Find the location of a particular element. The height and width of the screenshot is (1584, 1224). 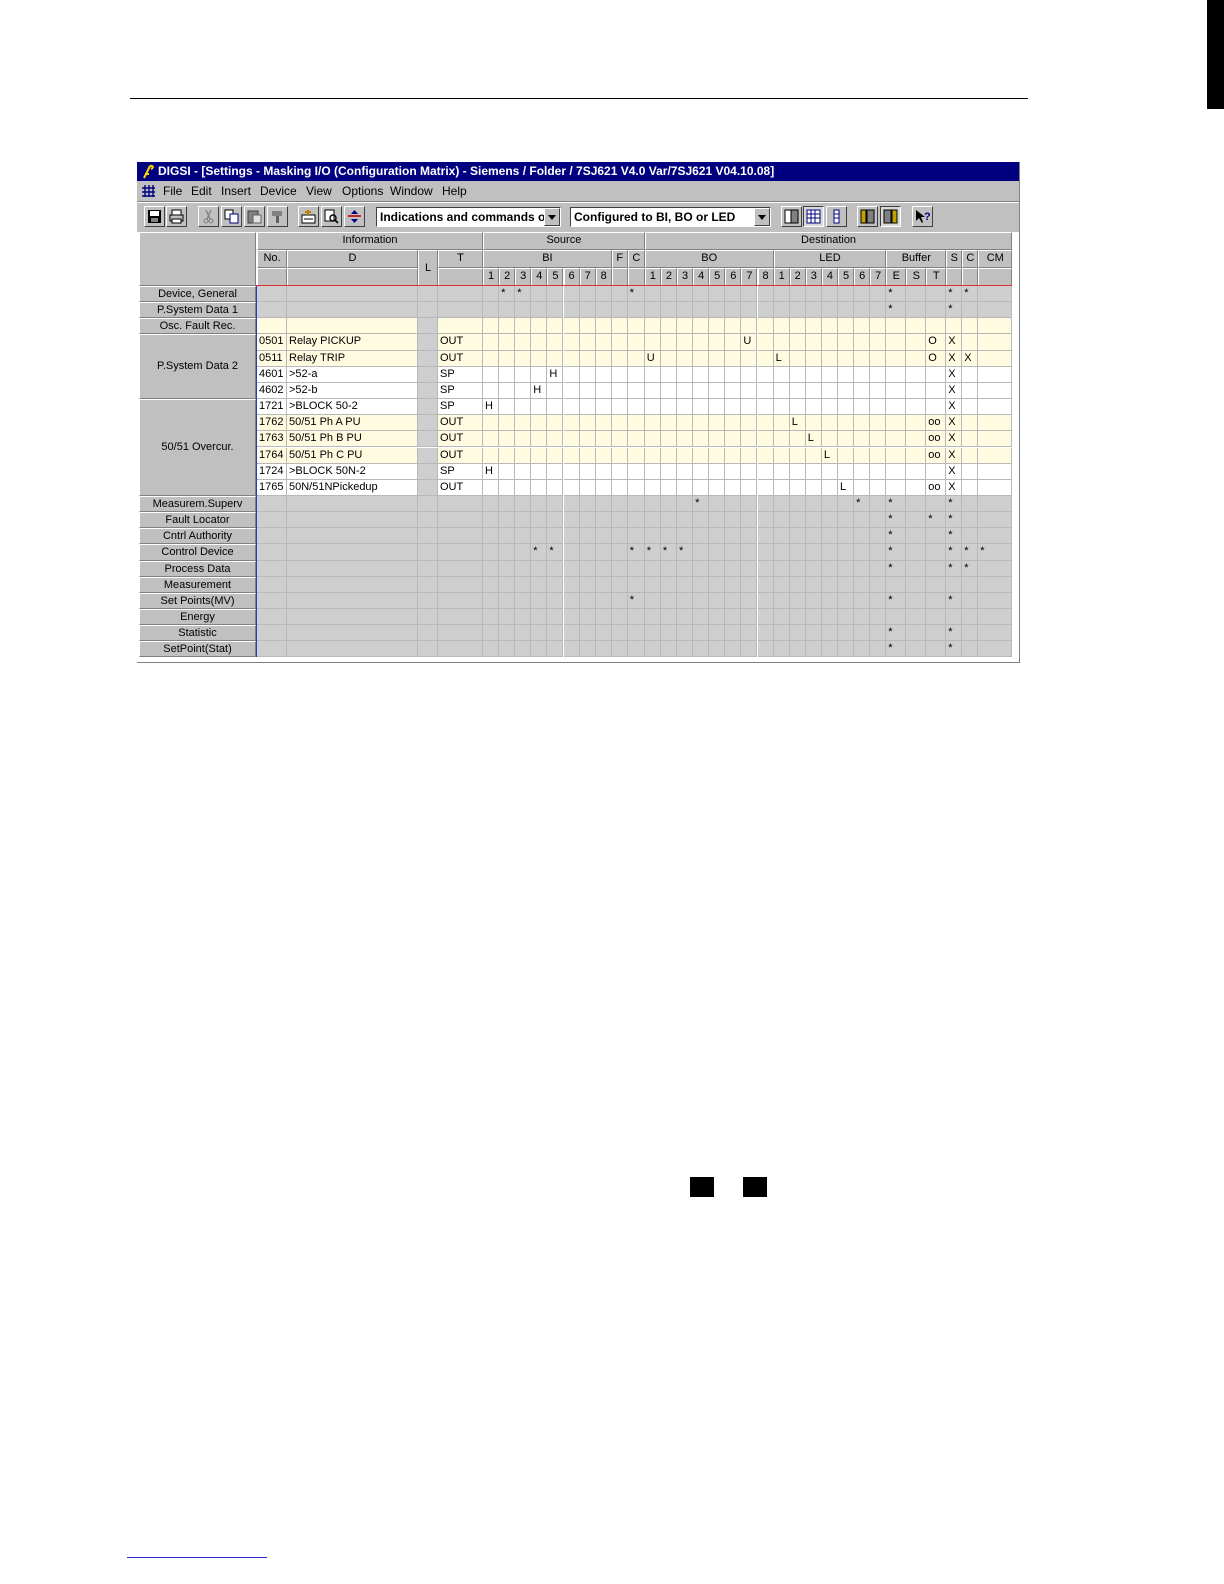

matrix-mark-bi4: H is located at coordinates (539, 391).